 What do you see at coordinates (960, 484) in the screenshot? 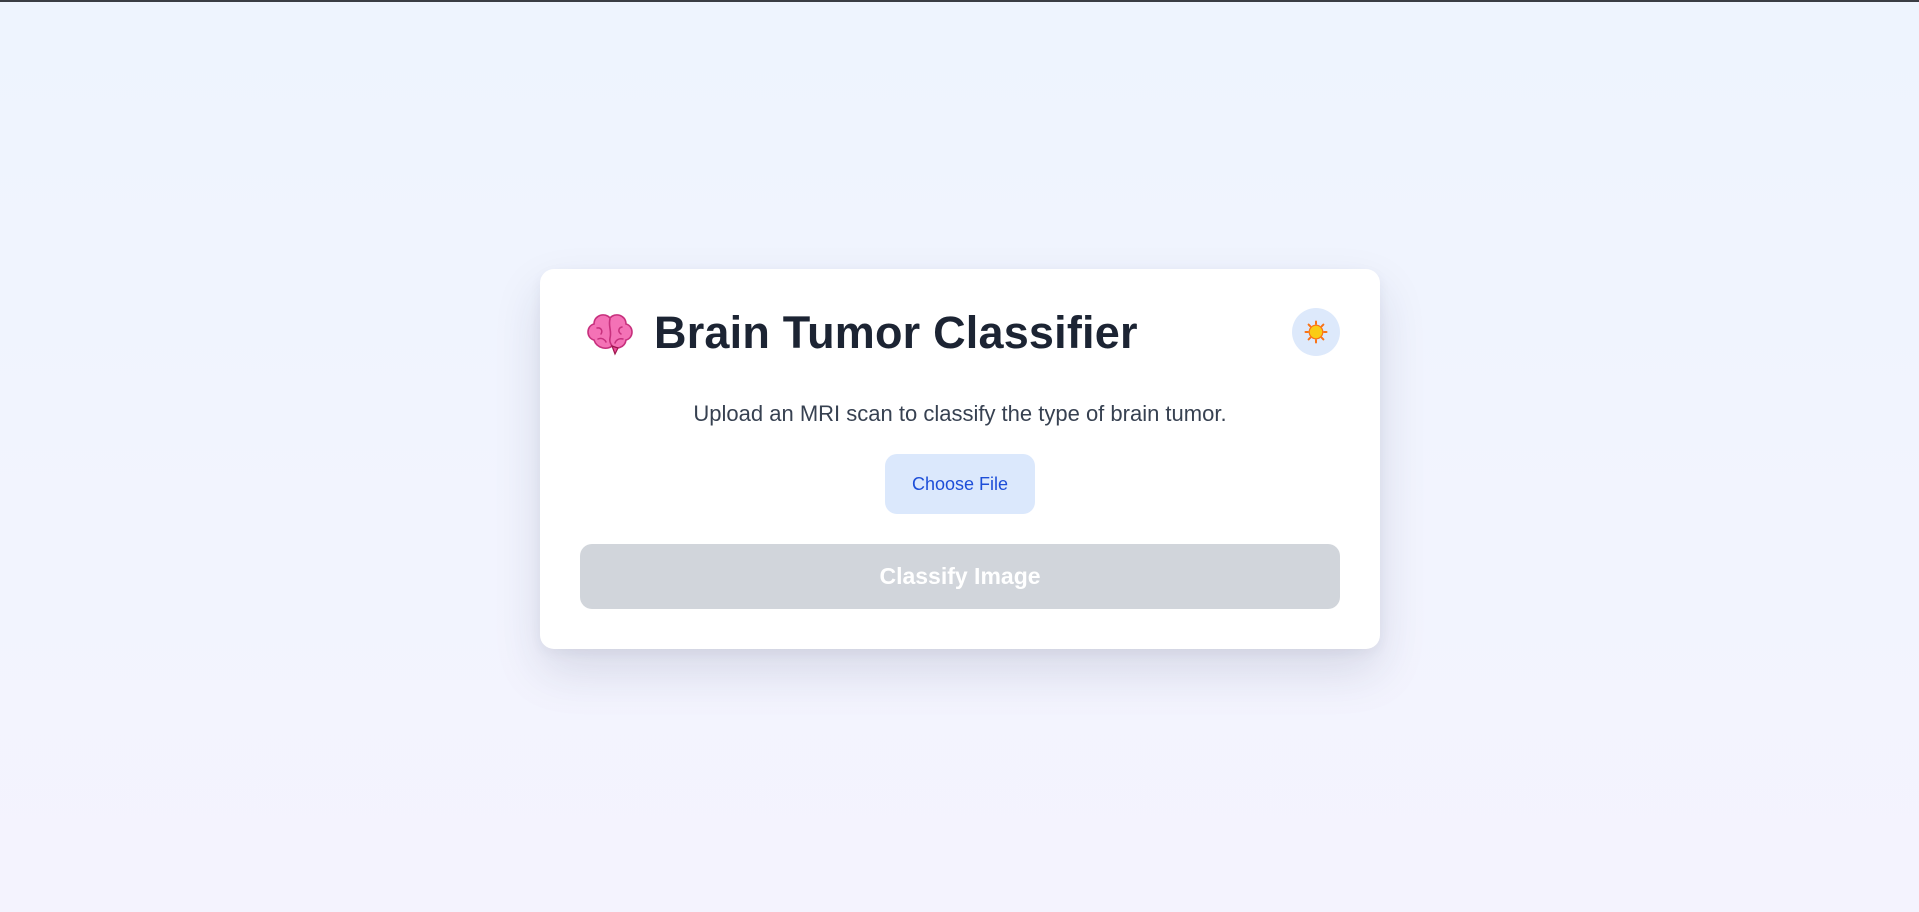
I see `choose-file-button: Choose File` at bounding box center [960, 484].